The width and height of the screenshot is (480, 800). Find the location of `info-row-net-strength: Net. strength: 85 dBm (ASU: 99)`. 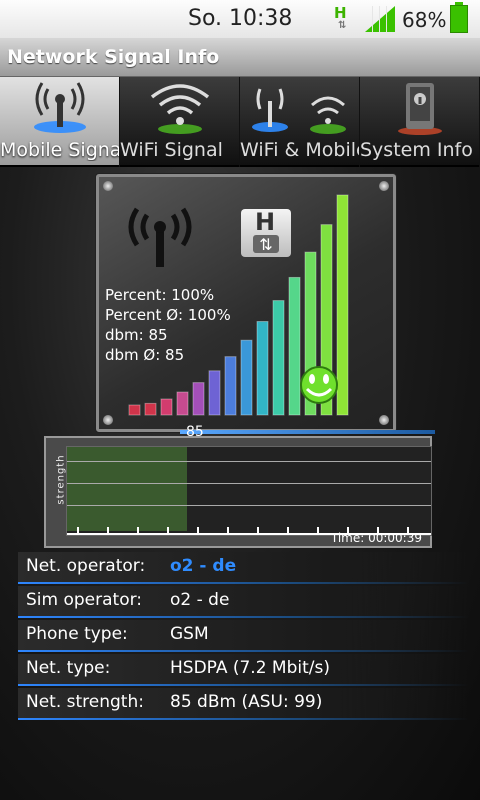

info-row-net-strength: Net. strength: 85 dBm (ASU: 99) is located at coordinates (243, 704).